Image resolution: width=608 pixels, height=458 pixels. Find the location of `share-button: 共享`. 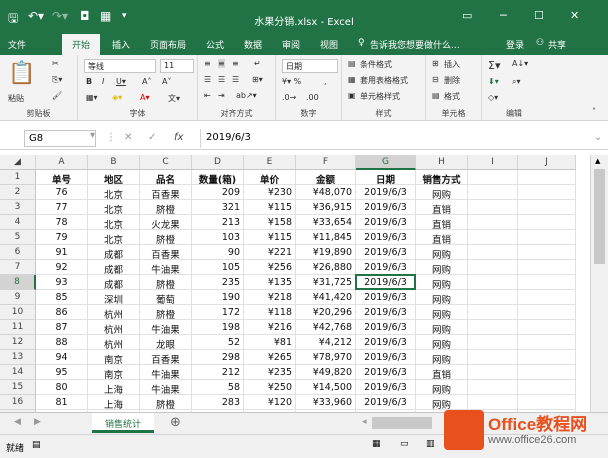

share-button: 共享 is located at coordinates (557, 44).